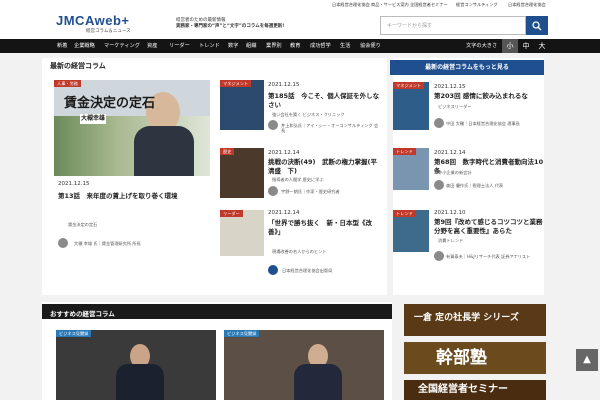 This screenshot has height=400, width=600. Describe the element at coordinates (489, 227) in the screenshot. I see `side3-title: 第9回『改めて感じるコツコツと業務分野を高く重要性』あらた` at that location.